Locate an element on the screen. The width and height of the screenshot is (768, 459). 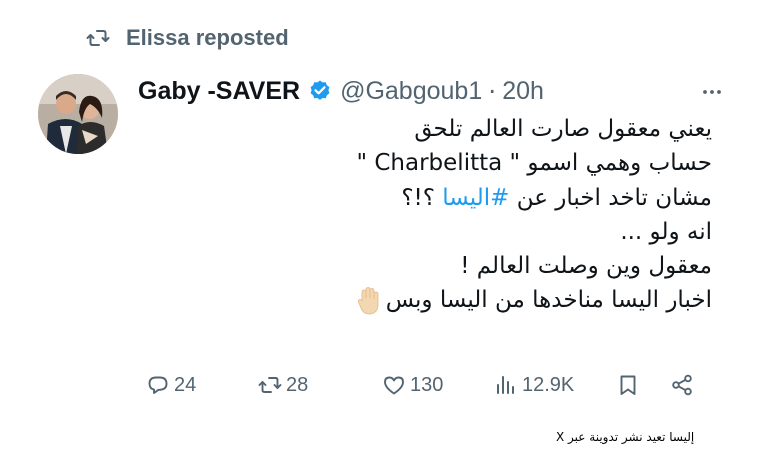
reply-icon is located at coordinates (158, 385).